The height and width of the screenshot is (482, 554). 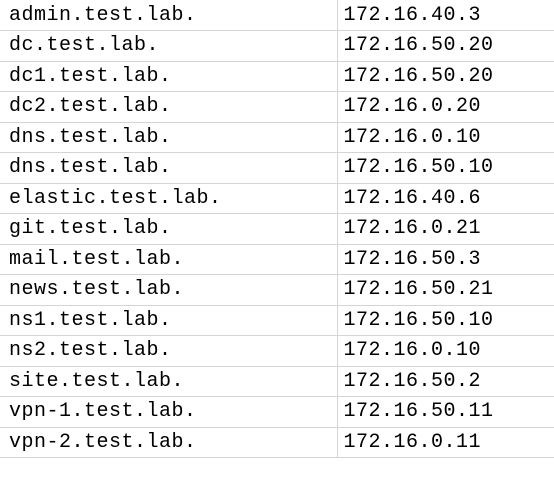 I want to click on table-row: vpn-1.test.lab. 172.16.50.11, so click(x=277, y=412).